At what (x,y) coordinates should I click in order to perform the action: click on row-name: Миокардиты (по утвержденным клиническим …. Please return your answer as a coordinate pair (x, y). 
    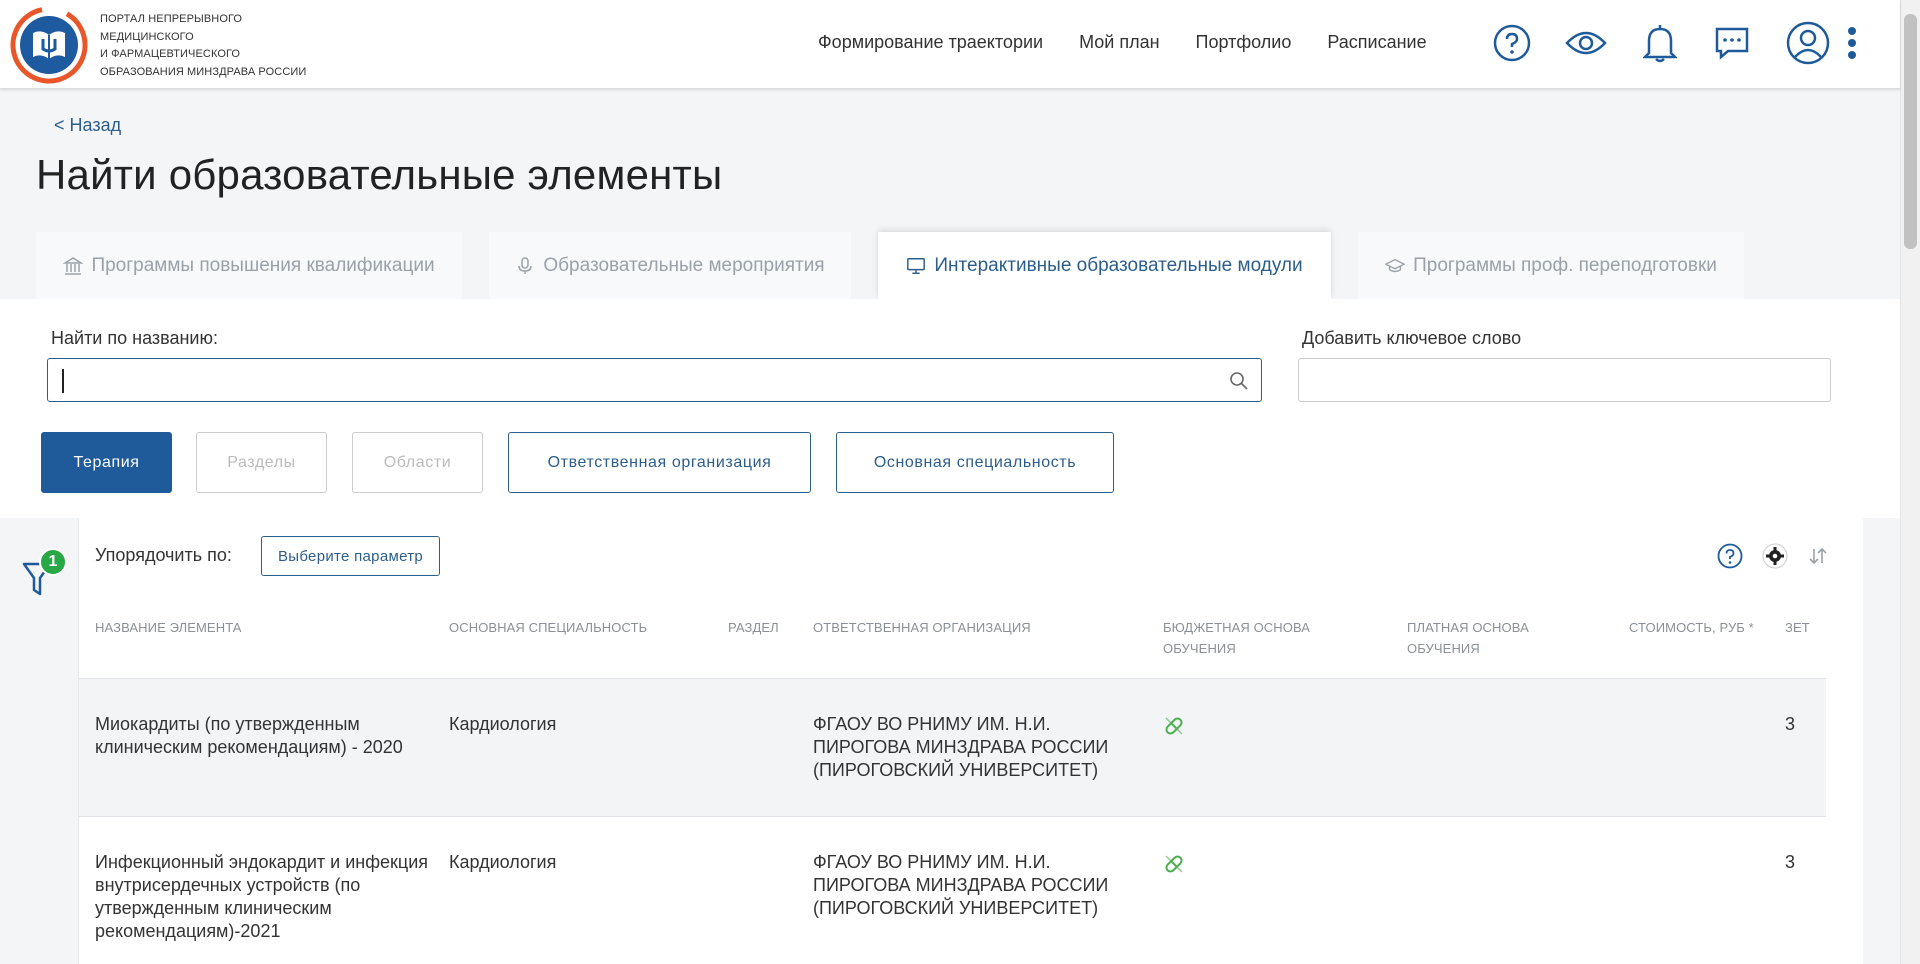
    Looking at the image, I should click on (265, 736).